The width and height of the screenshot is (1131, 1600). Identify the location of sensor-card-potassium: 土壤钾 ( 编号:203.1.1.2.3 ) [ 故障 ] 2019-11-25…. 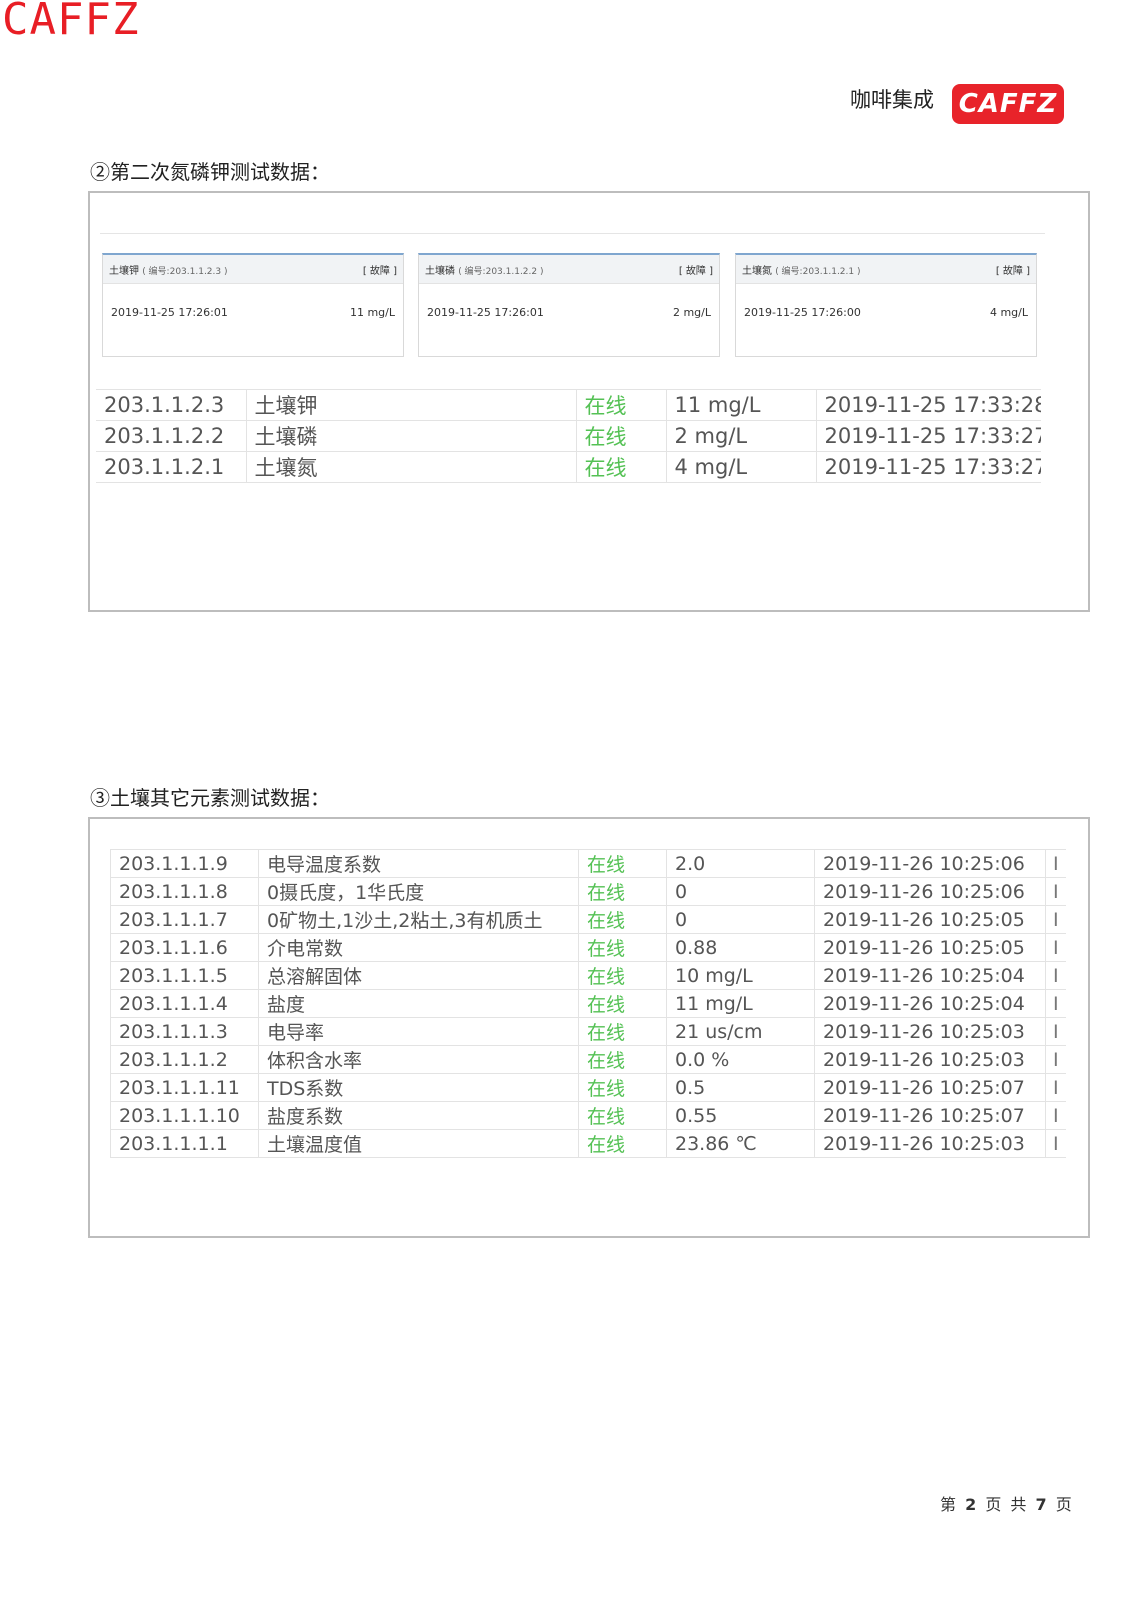
(253, 305).